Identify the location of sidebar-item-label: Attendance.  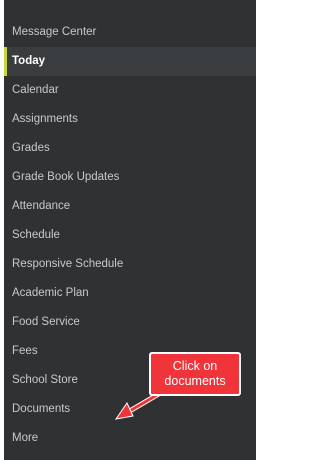
(41, 206).